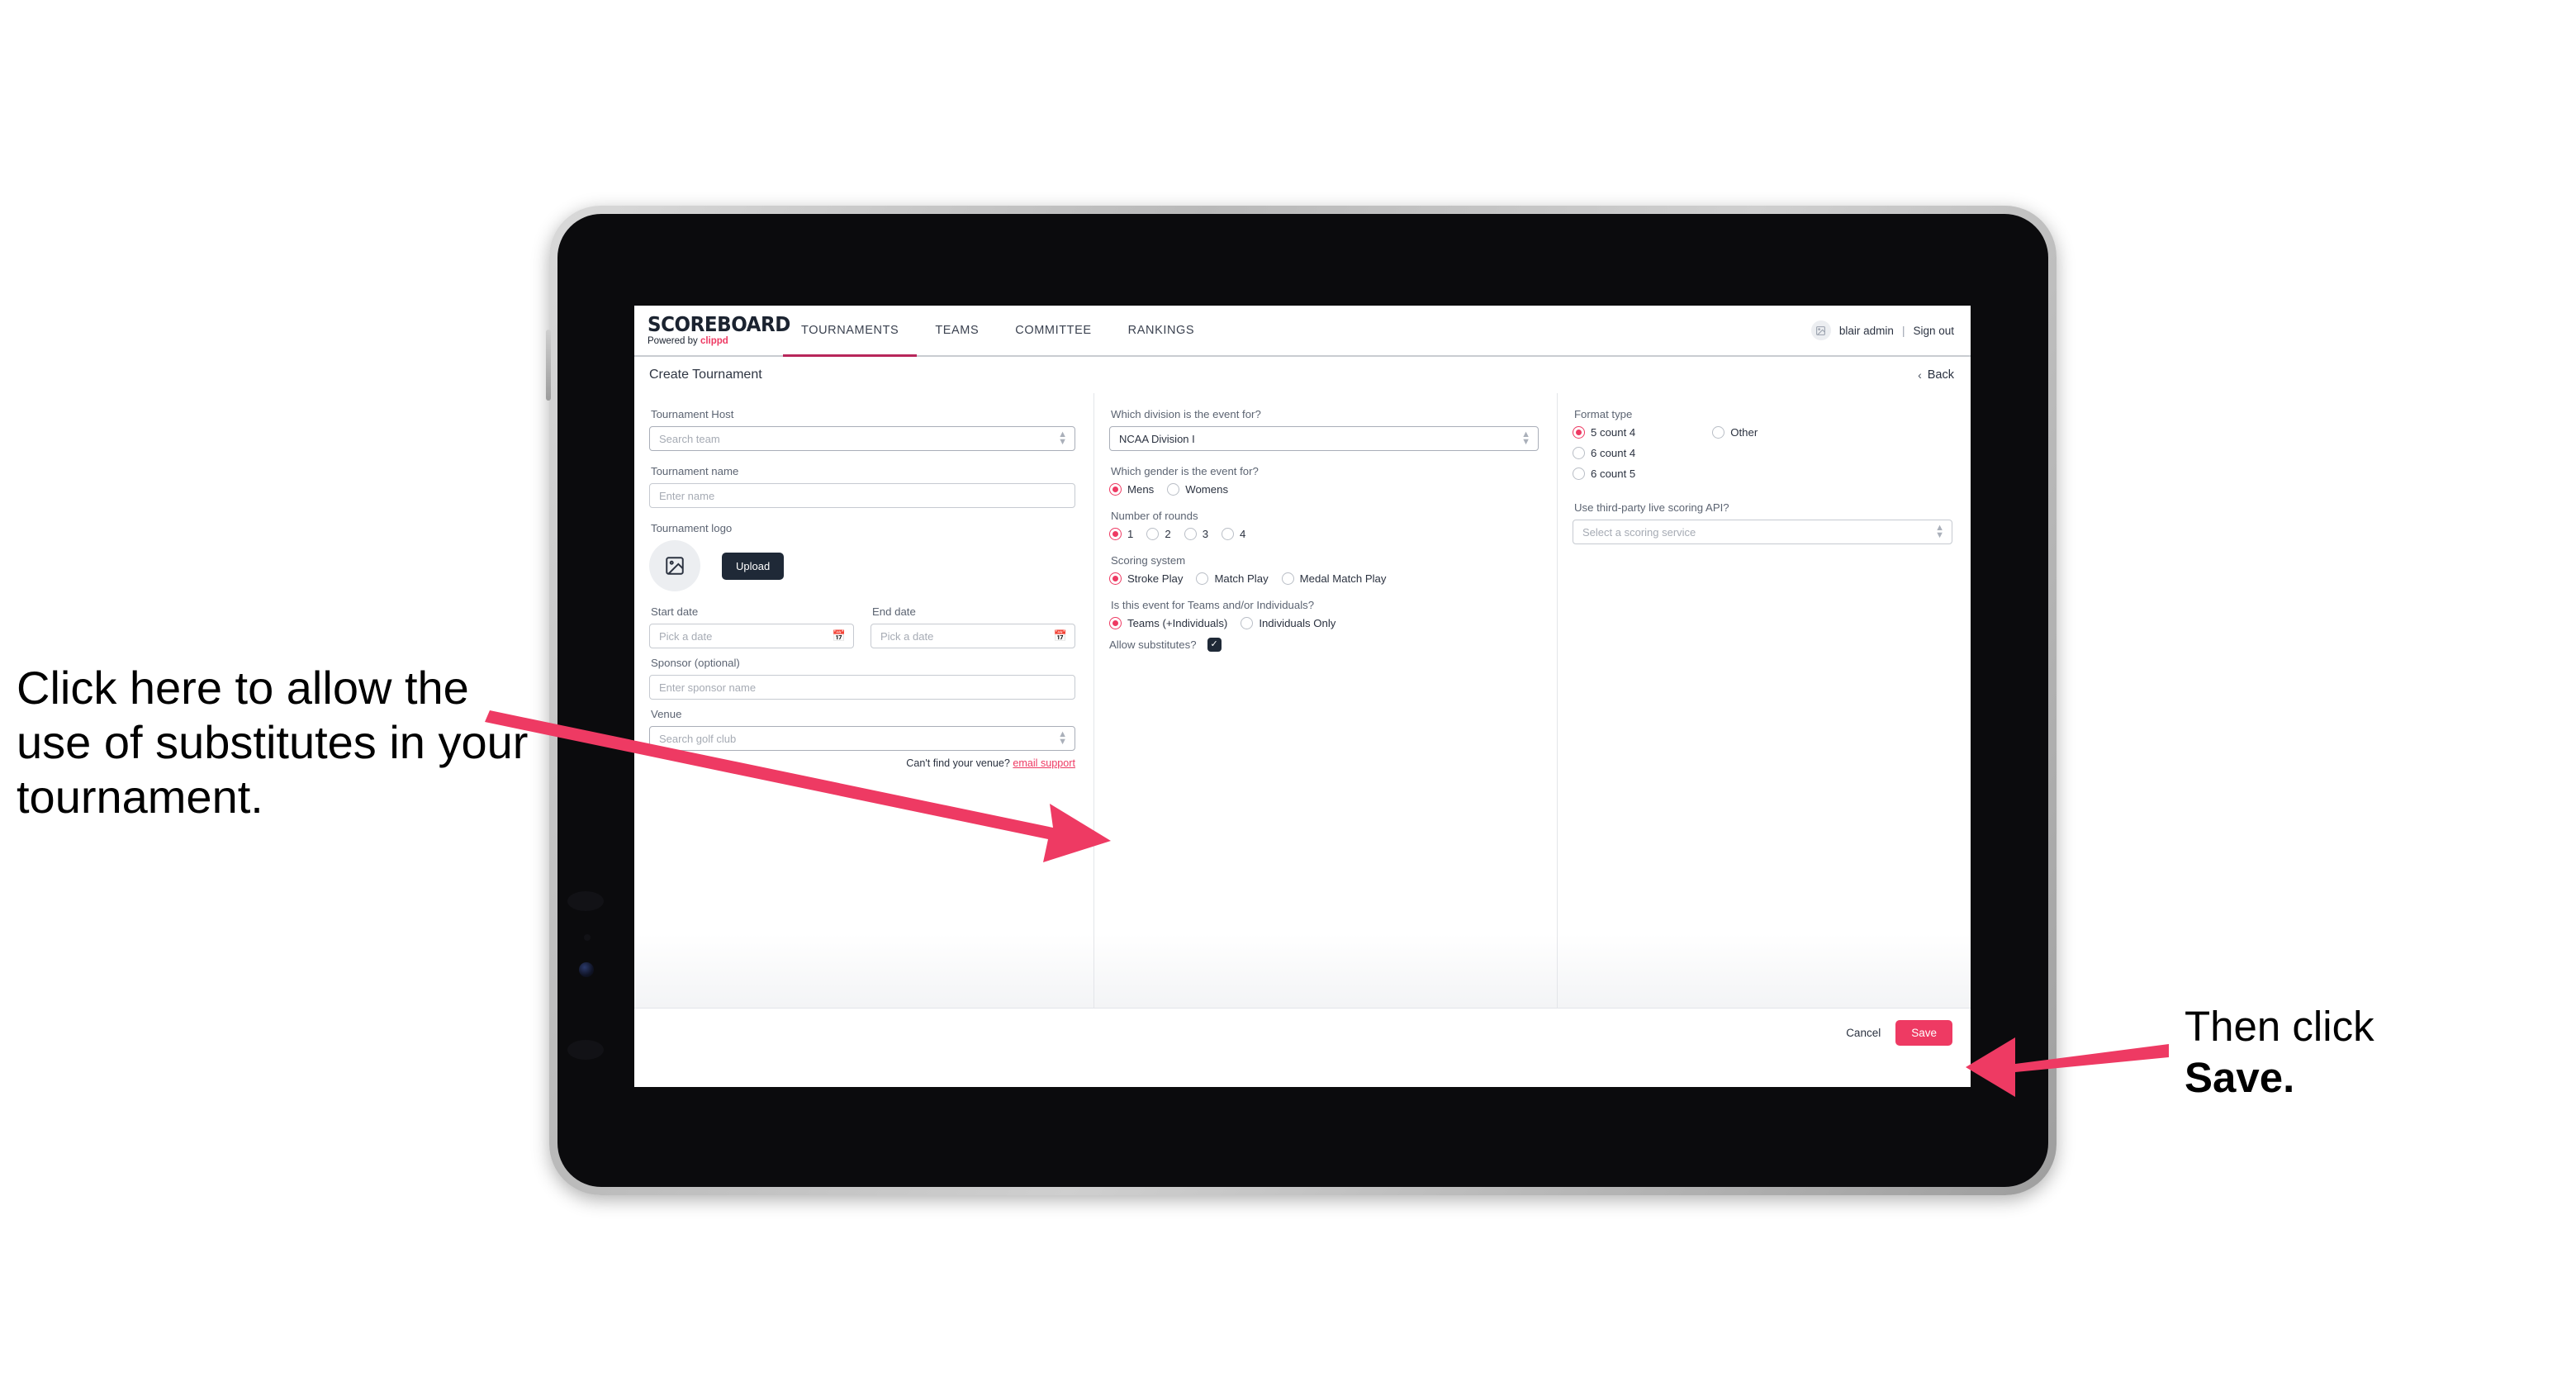 This screenshot has height=1386, width=2576. Describe the element at coordinates (1197, 489) in the screenshot. I see `gender-option-womens: Womens` at that location.